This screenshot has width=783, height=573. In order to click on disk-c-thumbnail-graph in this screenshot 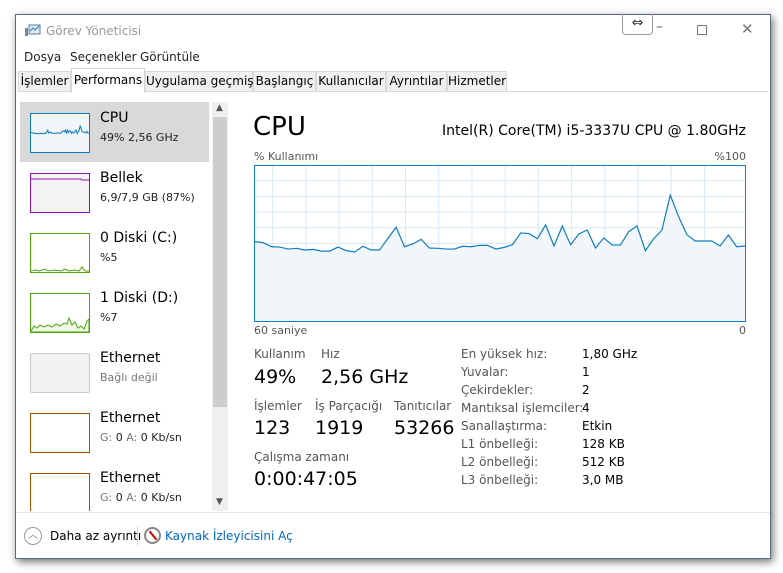, I will do `click(60, 253)`.